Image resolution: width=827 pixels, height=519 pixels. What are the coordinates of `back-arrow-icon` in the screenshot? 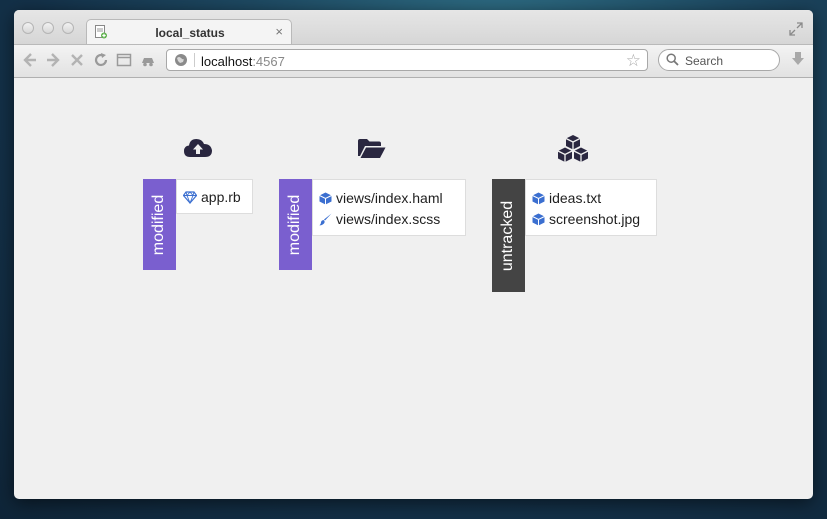 It's located at (30, 60).